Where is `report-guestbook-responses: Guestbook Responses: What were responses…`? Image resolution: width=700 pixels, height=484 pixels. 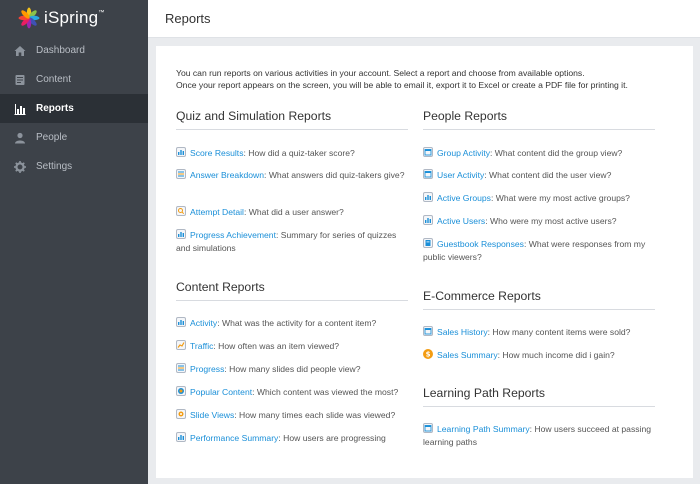 report-guestbook-responses: Guestbook Responses: What were responses… is located at coordinates (534, 250).